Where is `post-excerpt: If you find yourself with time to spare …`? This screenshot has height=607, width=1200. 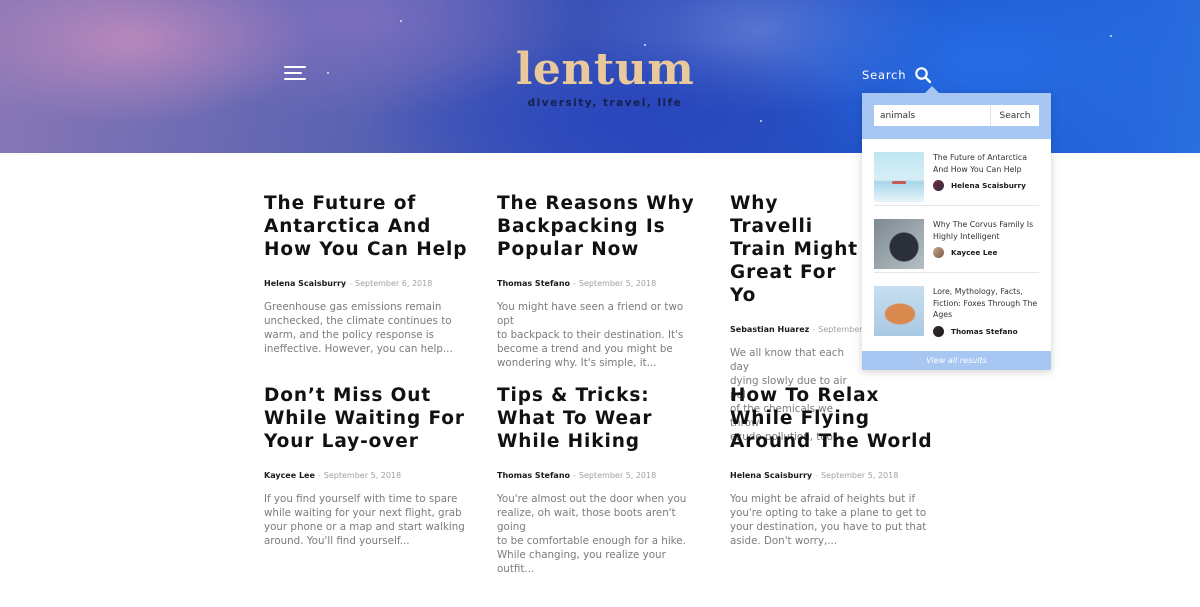 post-excerpt: If you find yourself with time to spare … is located at coordinates (364, 520).